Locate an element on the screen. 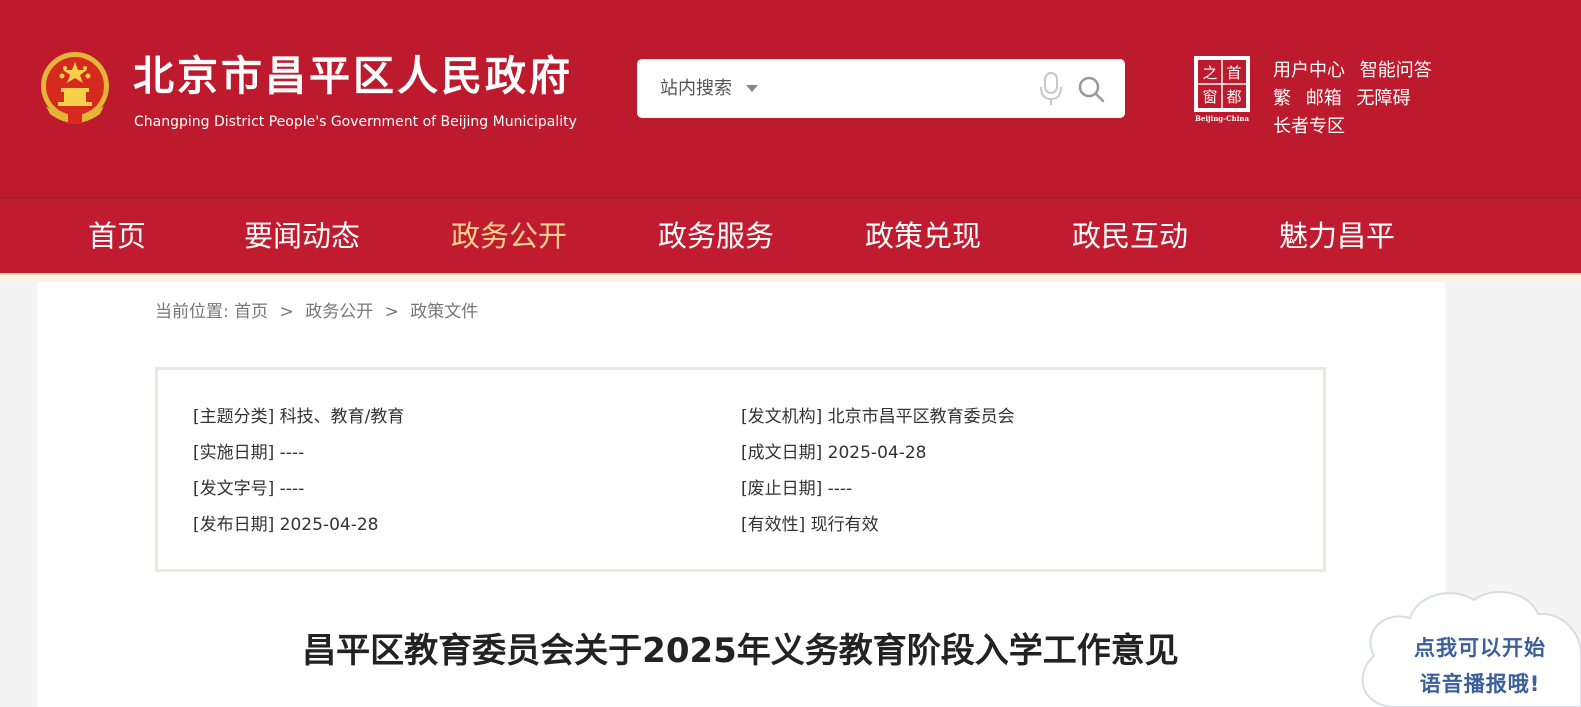 The image size is (1581, 707). breadcrumb: 当前位置: 首页 > 政务公开 > 政策文件 is located at coordinates (316, 312).